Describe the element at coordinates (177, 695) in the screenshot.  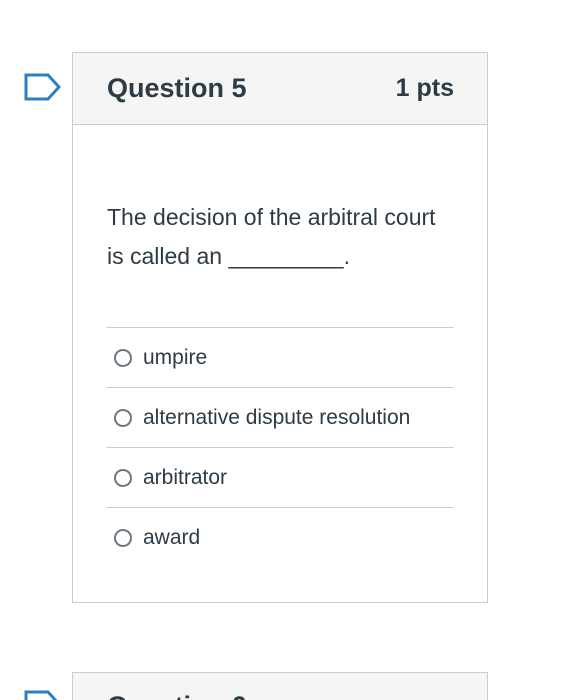
I see `next-question-title: Question 6` at that location.